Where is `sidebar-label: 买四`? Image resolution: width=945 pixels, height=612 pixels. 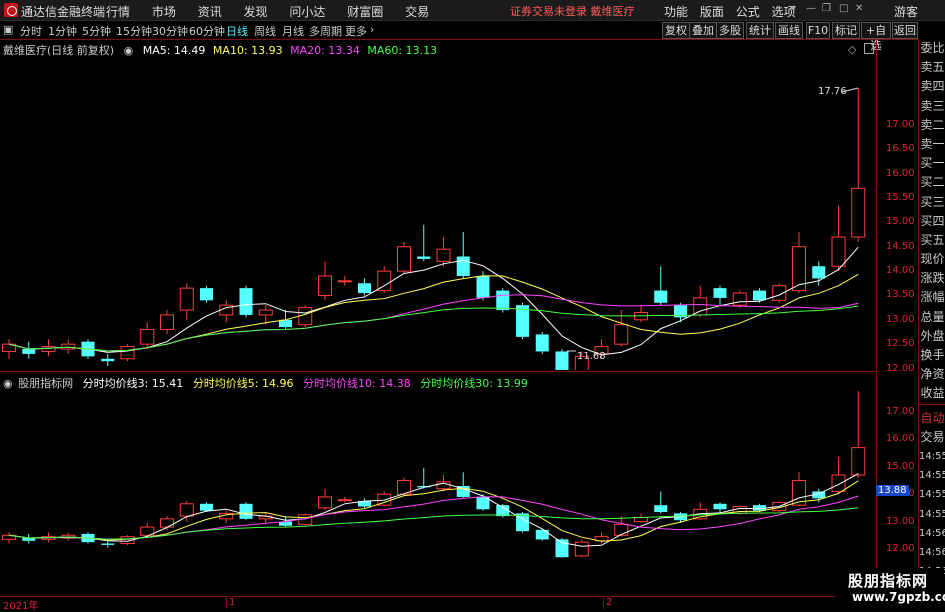 sidebar-label: 买四 is located at coordinates (932, 220).